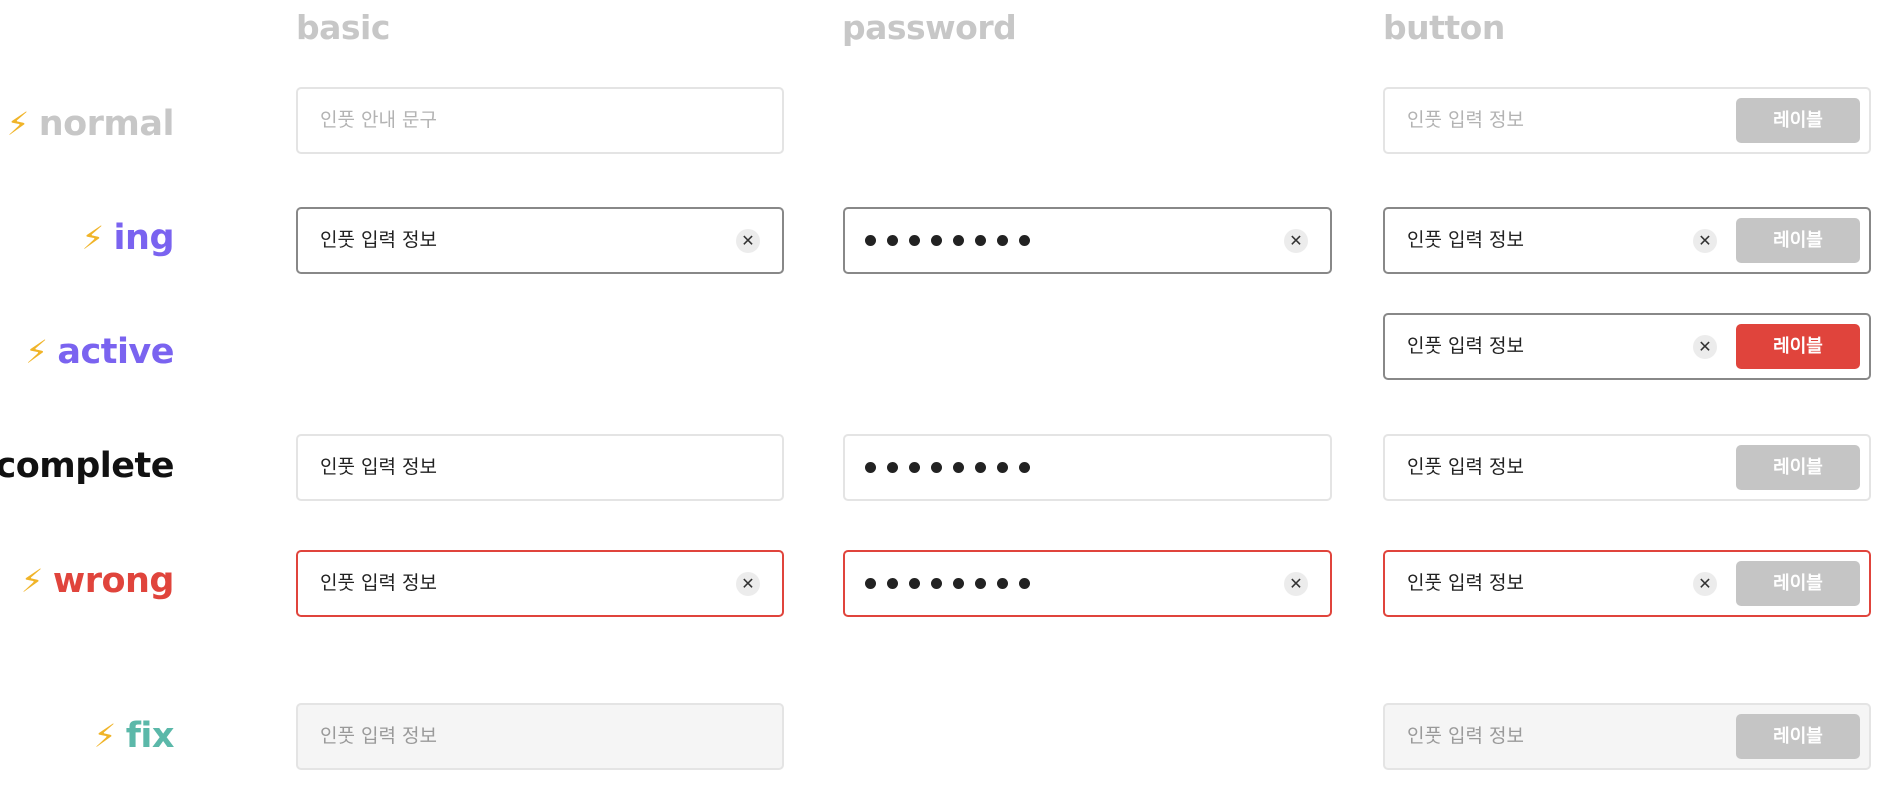 The height and width of the screenshot is (804, 1890). What do you see at coordinates (113, 581) in the screenshot?
I see `state-label-text: wrong` at bounding box center [113, 581].